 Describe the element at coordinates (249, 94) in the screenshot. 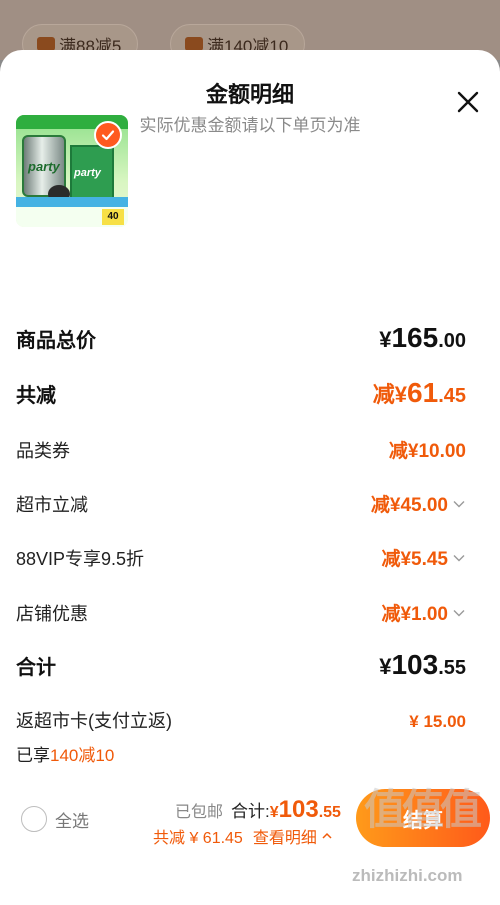

I see `sheet-title: 金额明细` at that location.